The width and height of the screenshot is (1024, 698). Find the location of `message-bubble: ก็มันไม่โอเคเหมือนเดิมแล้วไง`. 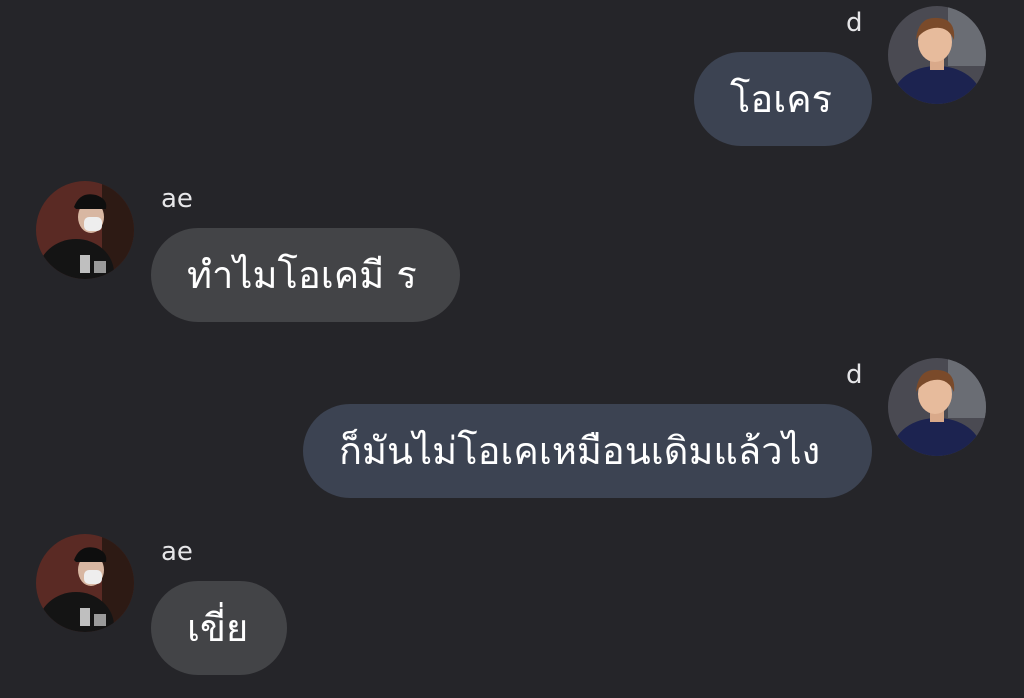

message-bubble: ก็มันไม่โอเคเหมือนเดิมแล้วไง is located at coordinates (587, 451).